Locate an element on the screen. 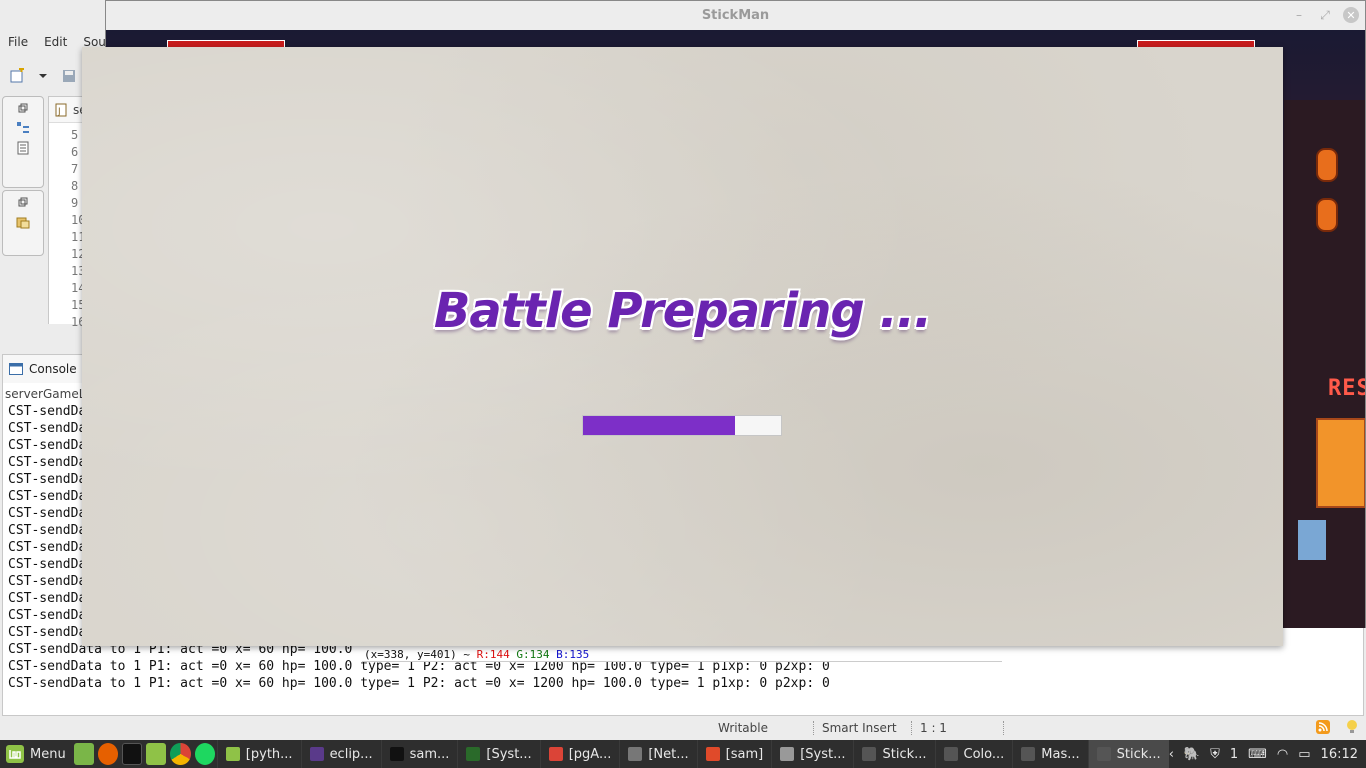  neon-figure is located at coordinates (1312, 540).